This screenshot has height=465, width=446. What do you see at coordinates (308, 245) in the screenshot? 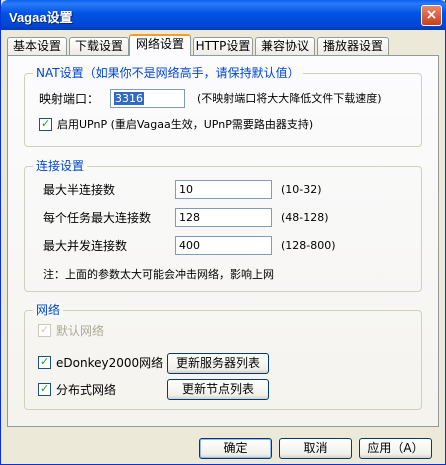
I see `max-concurrent-range: (128-800)` at bounding box center [308, 245].